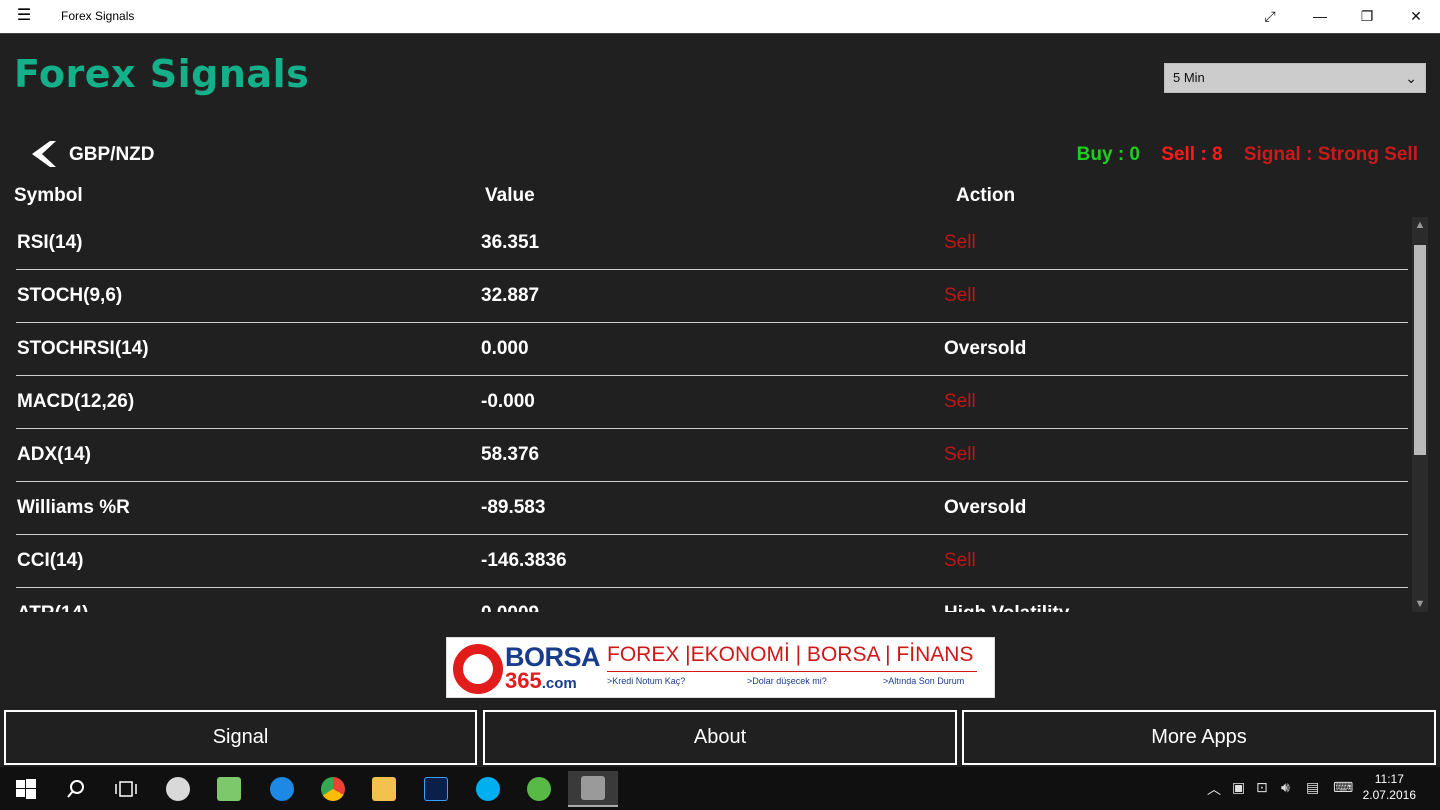 The width and height of the screenshot is (1440, 810). I want to click on row-symbol: RSI(14), so click(50, 242).